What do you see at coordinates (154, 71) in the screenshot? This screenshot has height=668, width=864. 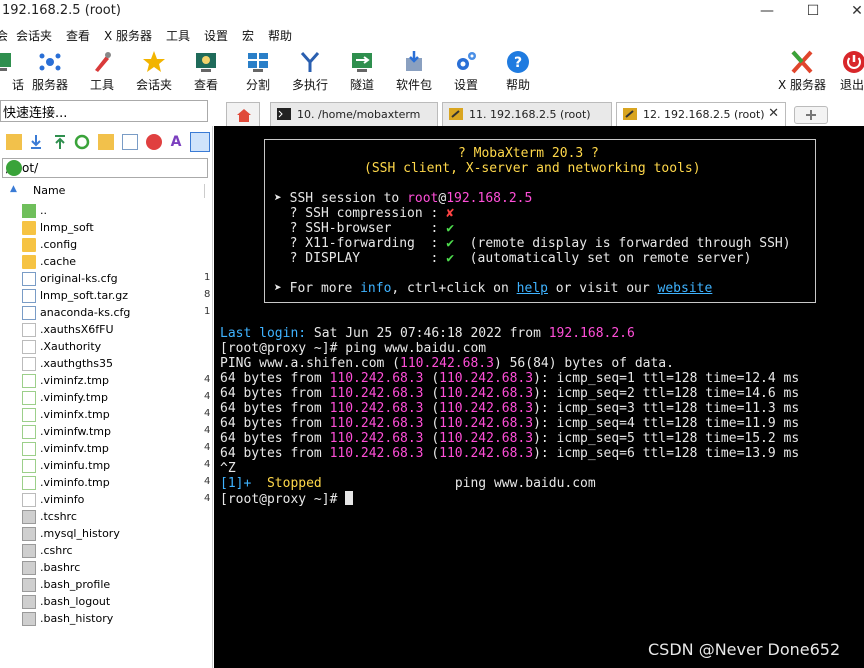 I see `toolbar-sessions-button: 会话夹` at bounding box center [154, 71].